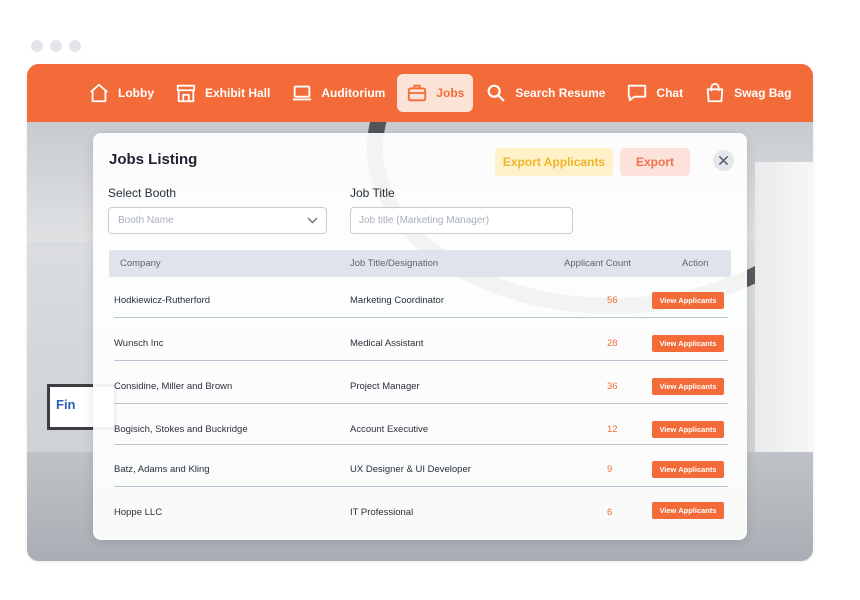  I want to click on company-cell: Wunsch Inc, so click(139, 343).